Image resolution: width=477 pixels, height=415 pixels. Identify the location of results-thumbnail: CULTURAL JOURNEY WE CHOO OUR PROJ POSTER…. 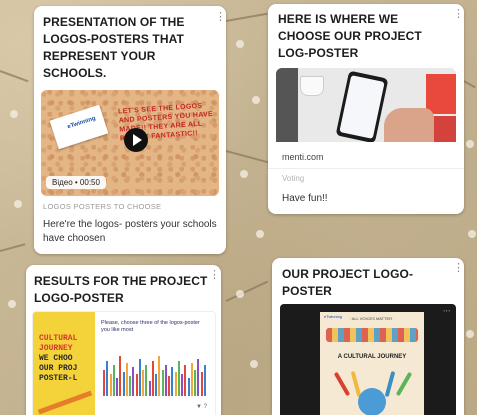
(124, 363).